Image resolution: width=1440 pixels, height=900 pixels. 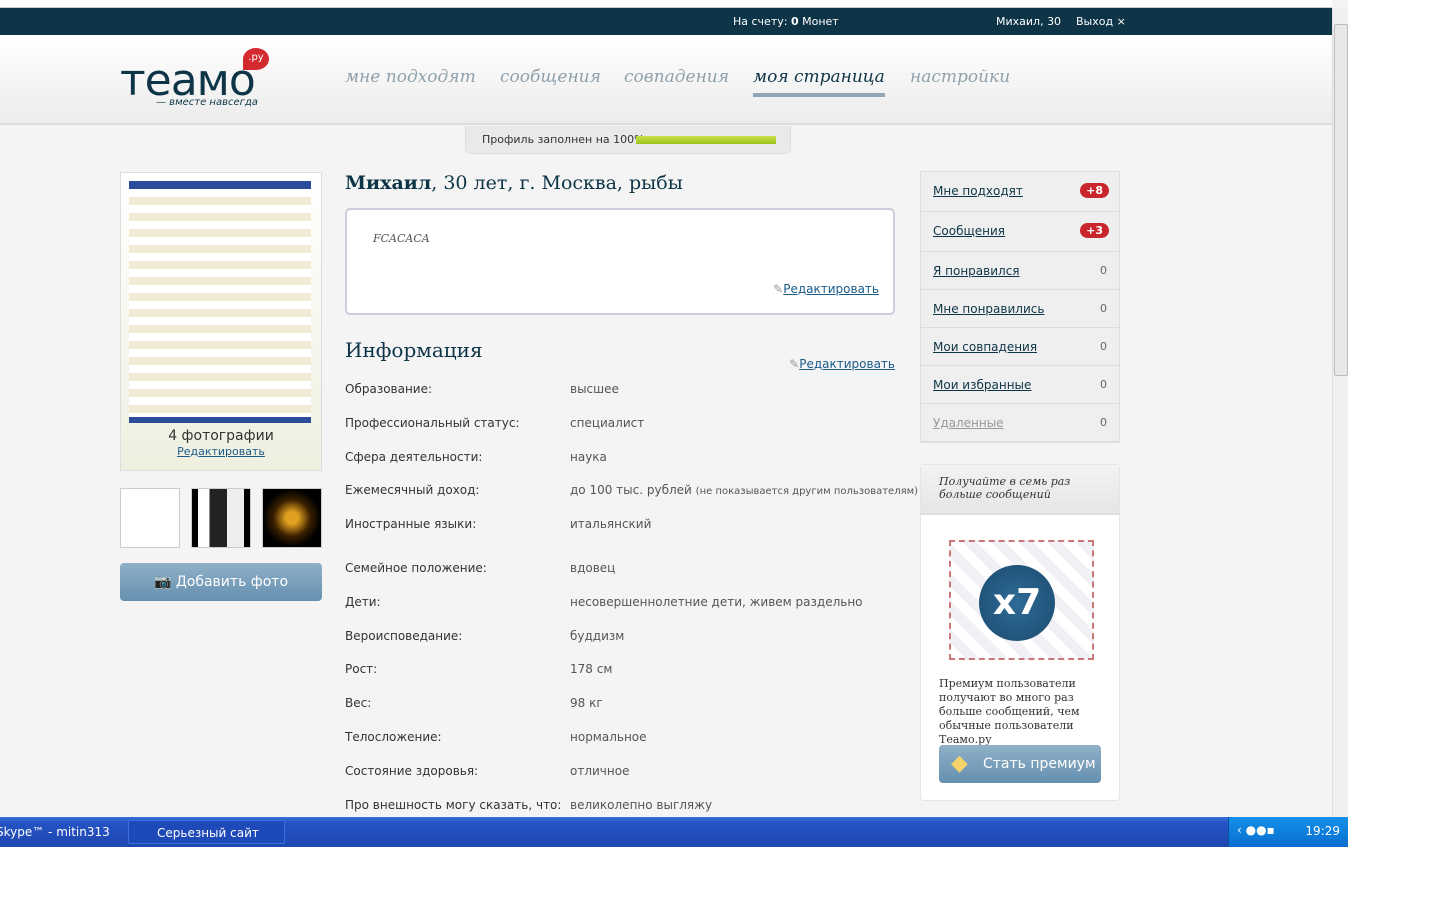 What do you see at coordinates (389, 389) in the screenshot?
I see `info-key: Образование:` at bounding box center [389, 389].